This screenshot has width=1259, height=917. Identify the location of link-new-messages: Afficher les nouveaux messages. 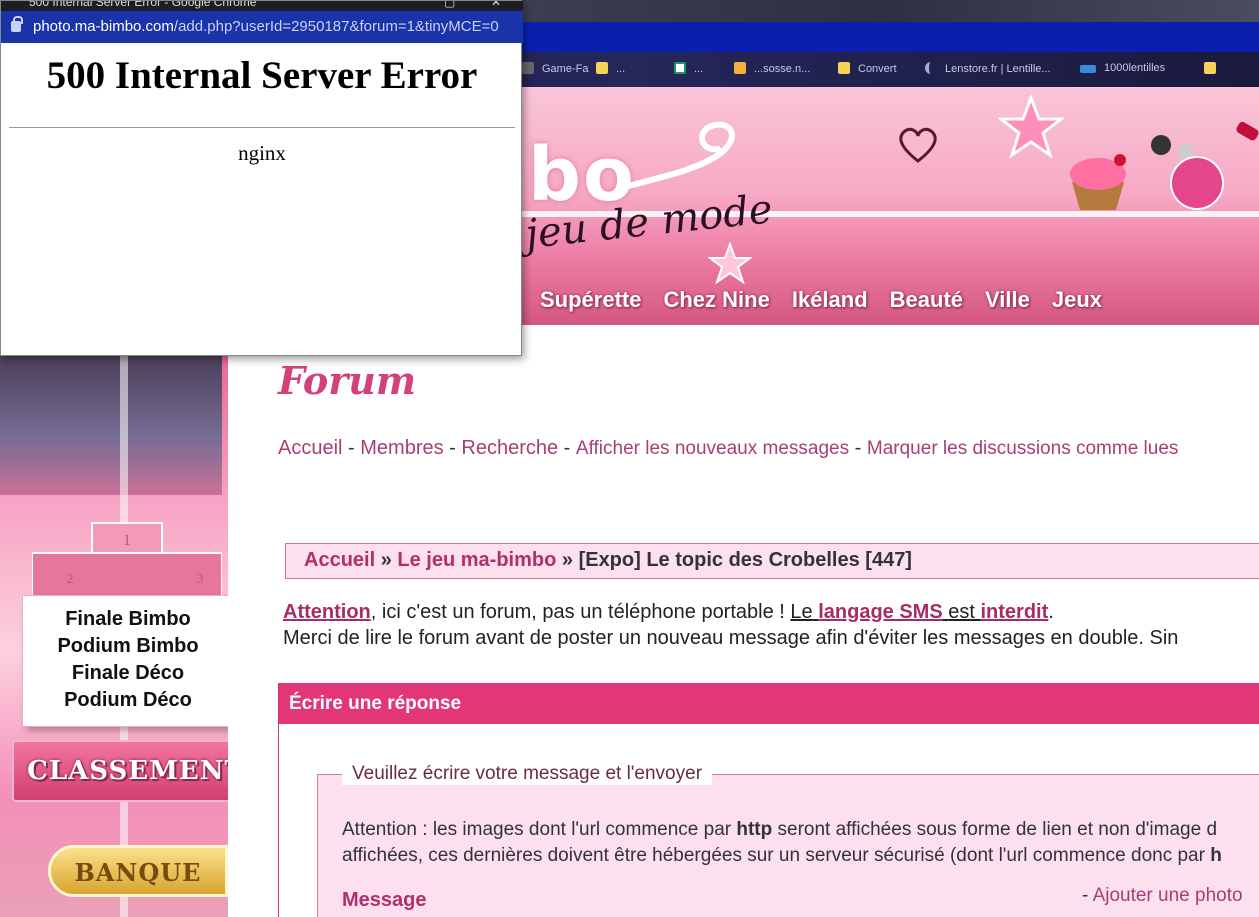
(712, 448).